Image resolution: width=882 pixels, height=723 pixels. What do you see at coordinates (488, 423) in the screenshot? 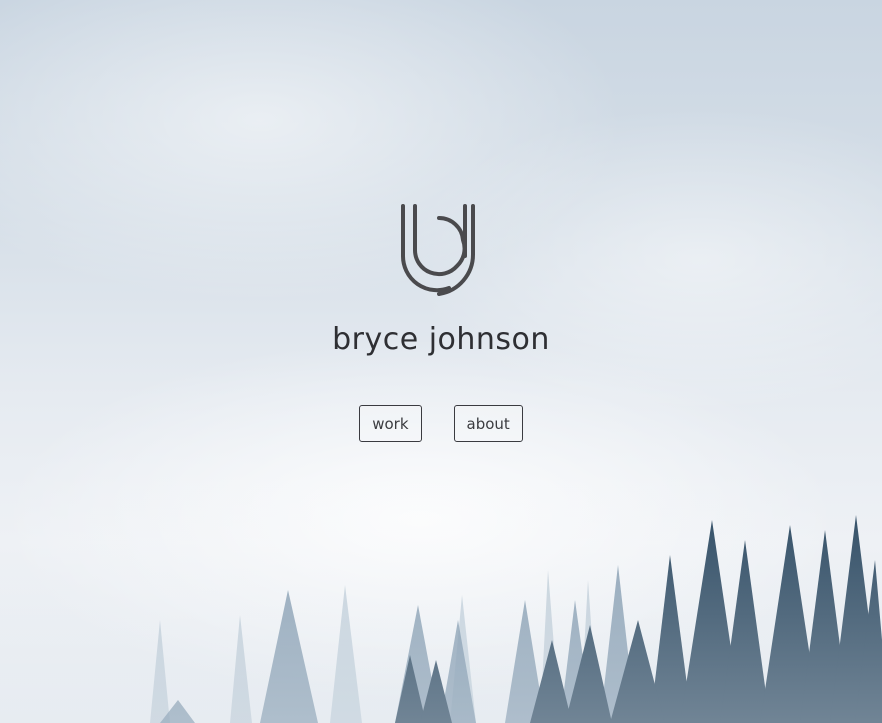
I see `about-button: about` at bounding box center [488, 423].